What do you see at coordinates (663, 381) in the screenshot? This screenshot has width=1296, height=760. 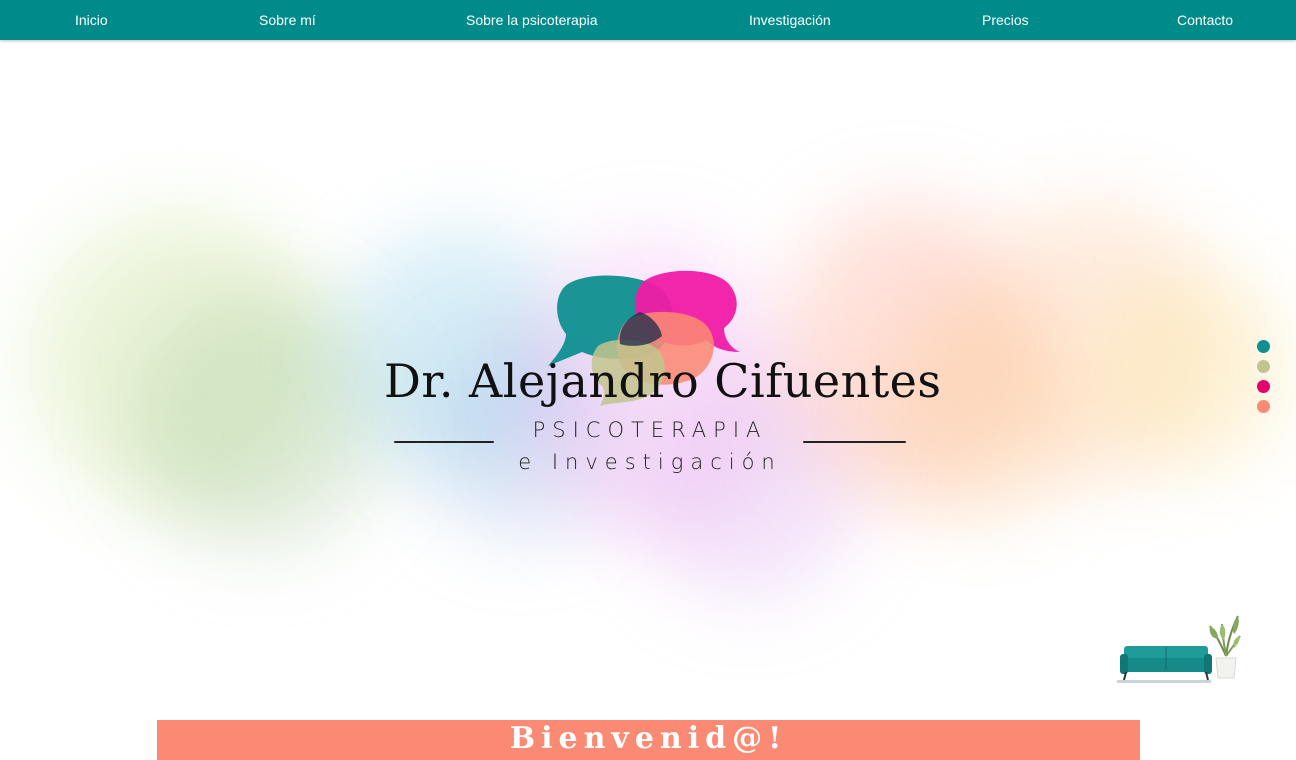 I see `logo-name: Dr. Alejandro Cifuentes` at bounding box center [663, 381].